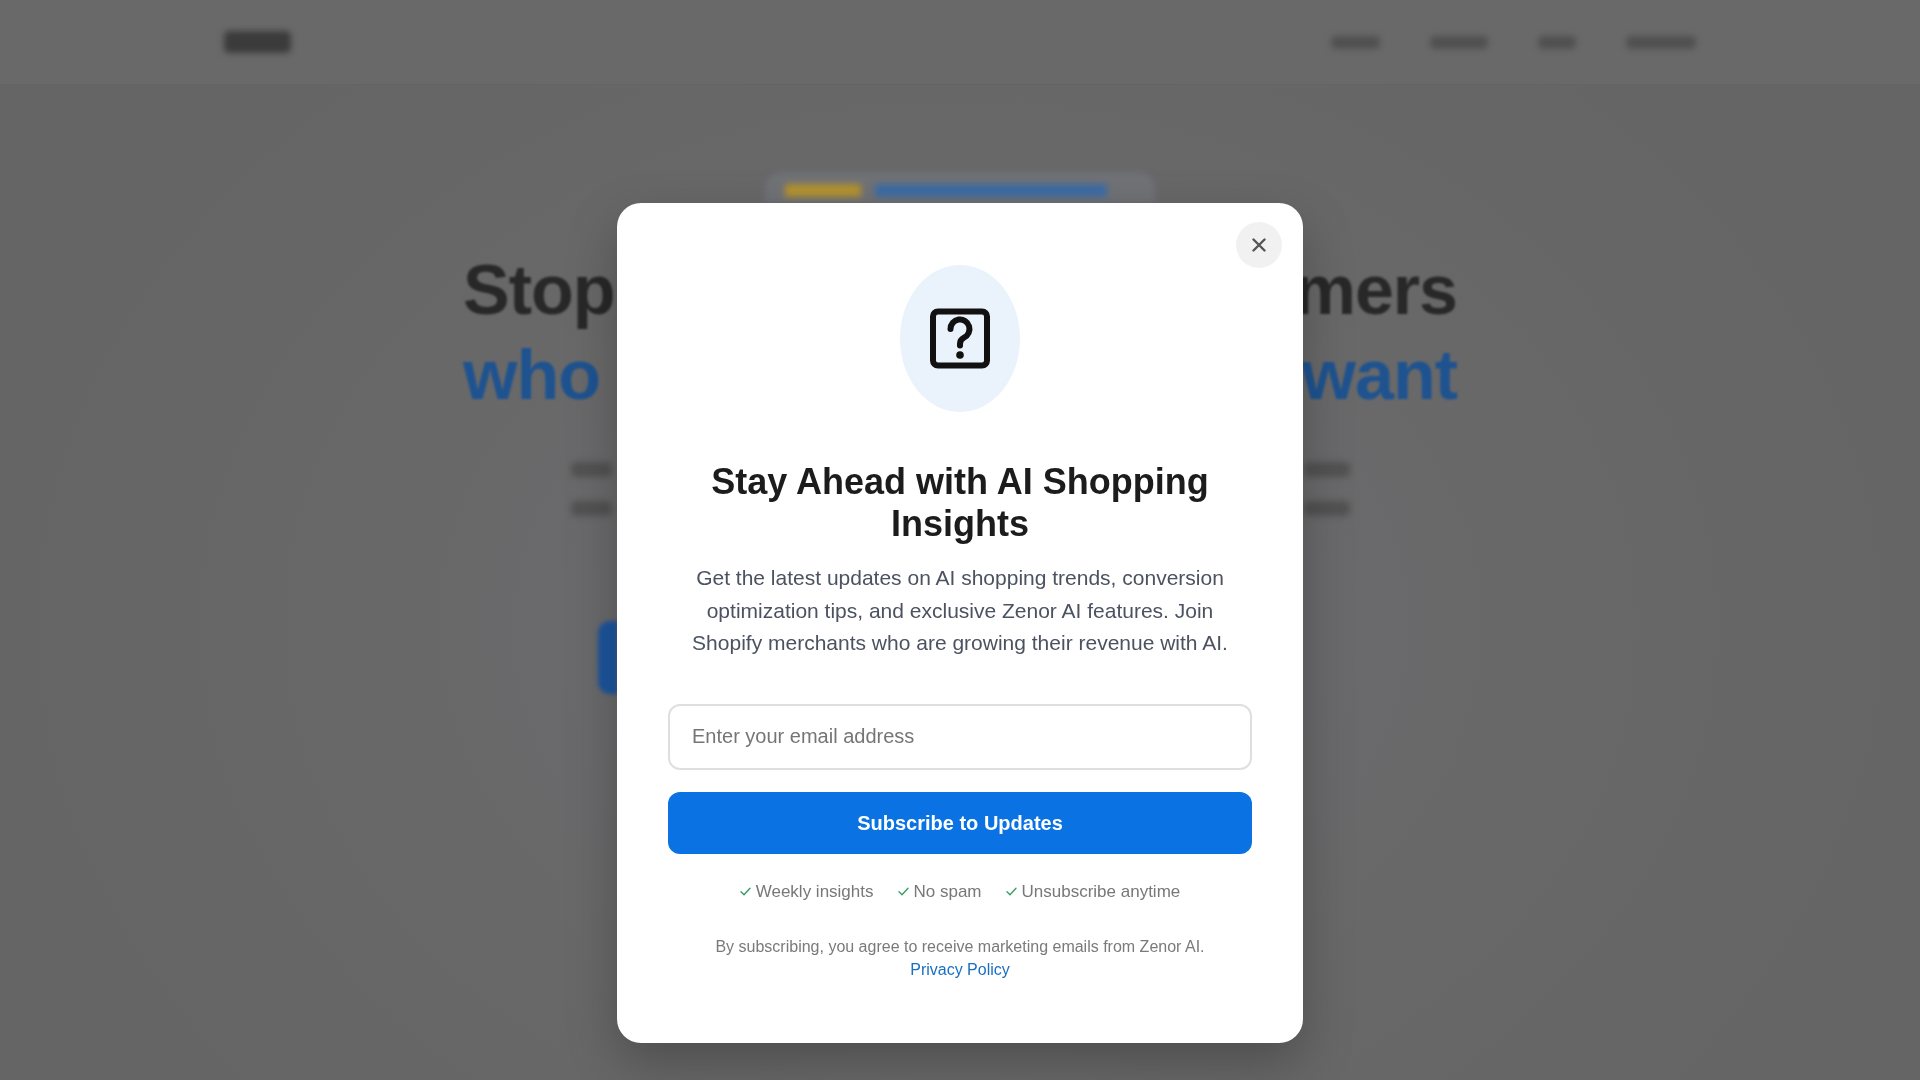 The width and height of the screenshot is (1920, 1080). Describe the element at coordinates (960, 503) in the screenshot. I see `dialog-title: Stay Ahead with AI Shopping Insights` at that location.